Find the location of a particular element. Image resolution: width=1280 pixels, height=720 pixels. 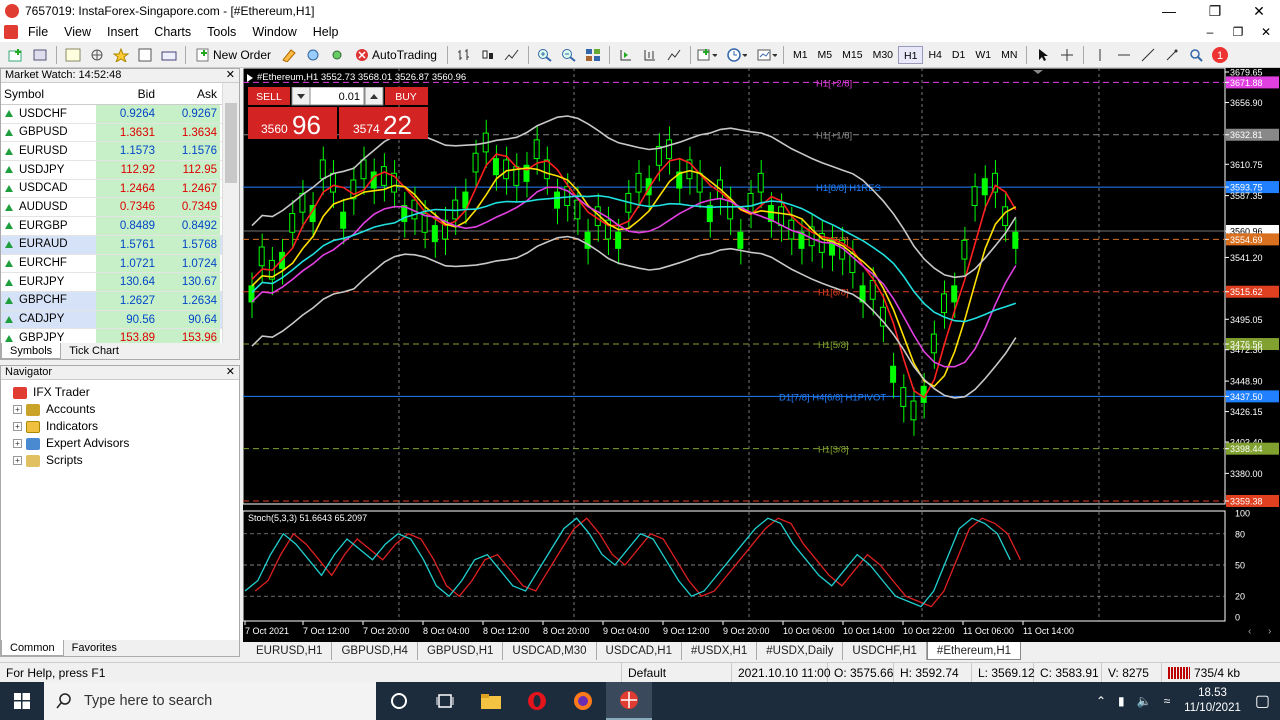

text-tool-icon is located at coordinates (1172, 55).